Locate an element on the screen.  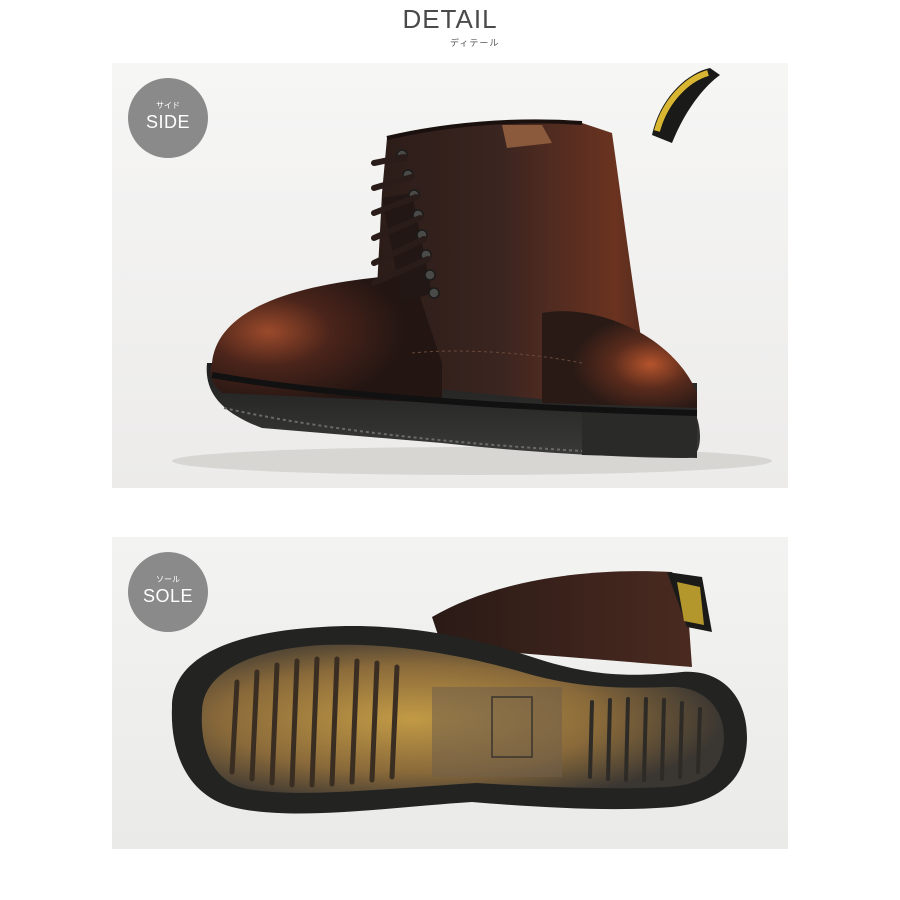
side-badge-label: SIDE is located at coordinates (167, 122).